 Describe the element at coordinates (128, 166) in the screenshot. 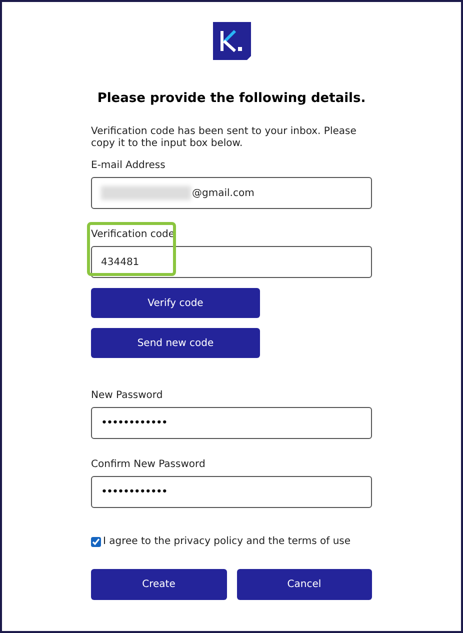

I see `field-label: E-mail Address` at that location.